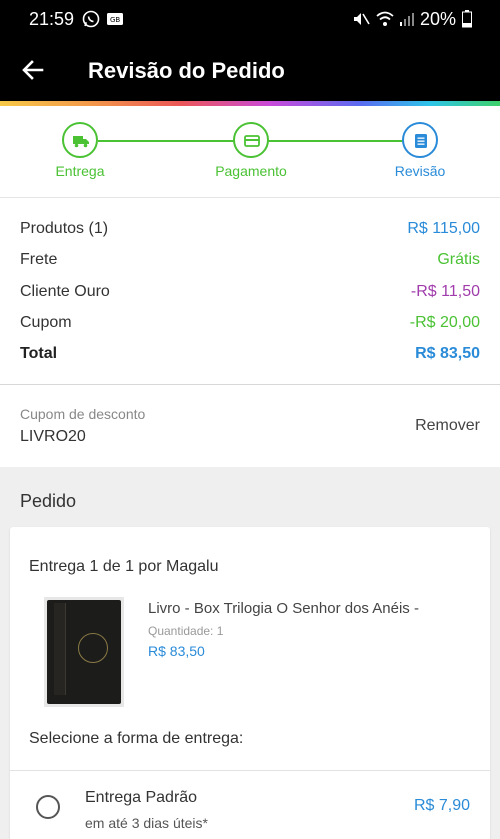  Describe the element at coordinates (52, 19) in the screenshot. I see `status-time: 21:59` at that location.